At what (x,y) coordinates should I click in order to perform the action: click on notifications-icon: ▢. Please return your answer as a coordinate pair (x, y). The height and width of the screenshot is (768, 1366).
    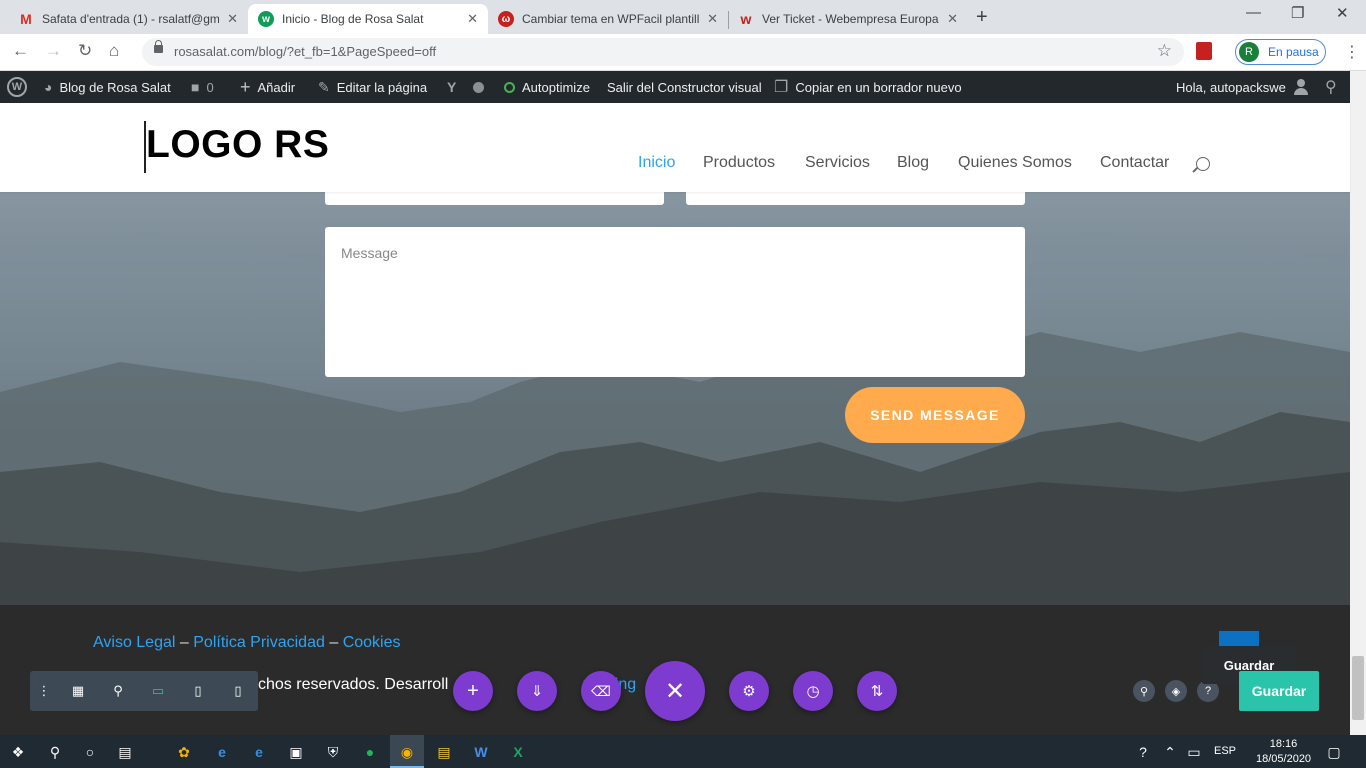
    Looking at the image, I should click on (1334, 752).